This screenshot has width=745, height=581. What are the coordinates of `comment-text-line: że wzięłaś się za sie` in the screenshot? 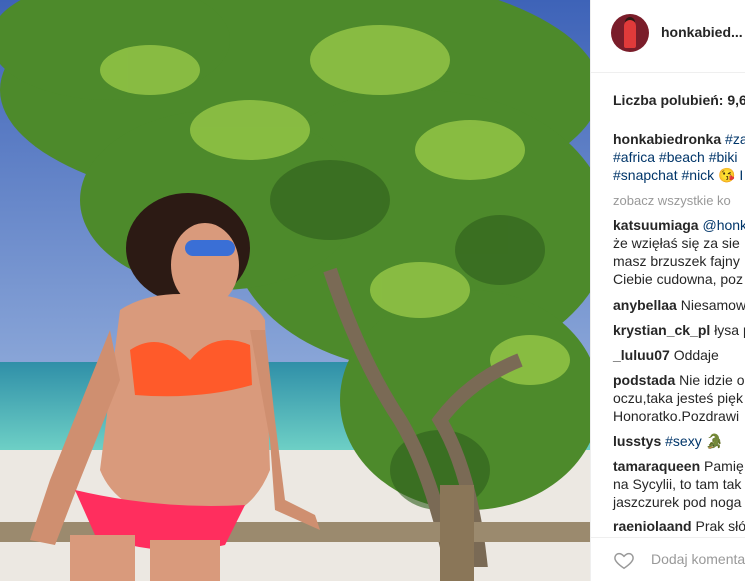 It's located at (676, 243).